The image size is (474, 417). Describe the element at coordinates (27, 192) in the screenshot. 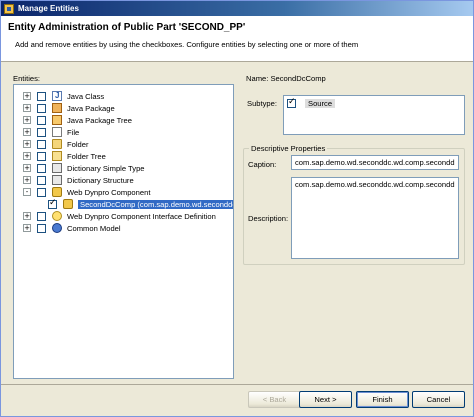

I see `collapse-toggle-icon: -` at that location.